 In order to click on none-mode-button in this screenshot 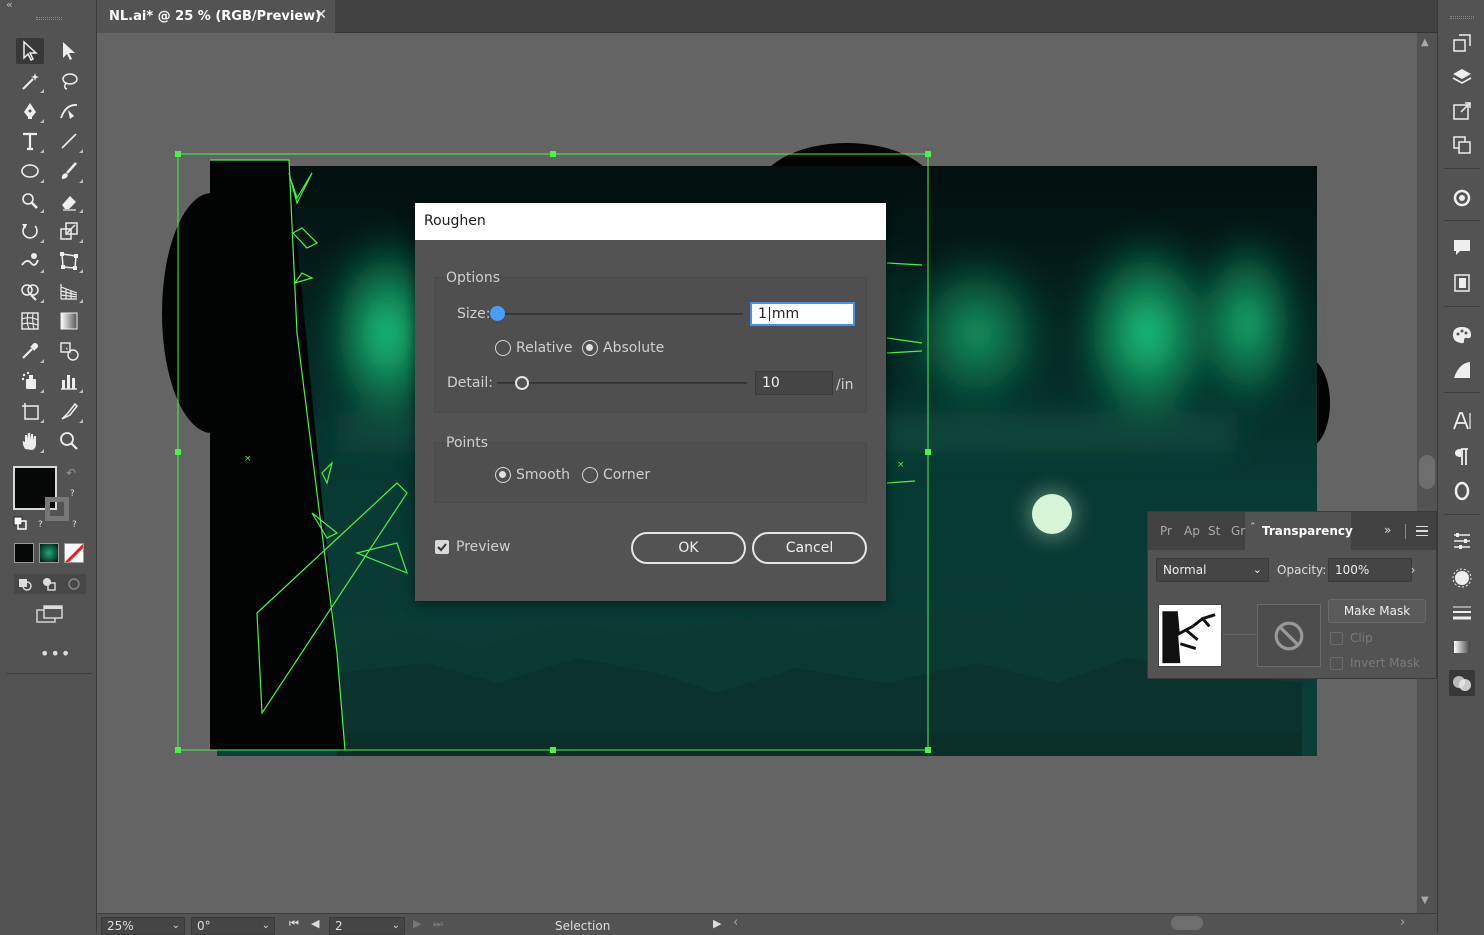, I will do `click(74, 553)`.